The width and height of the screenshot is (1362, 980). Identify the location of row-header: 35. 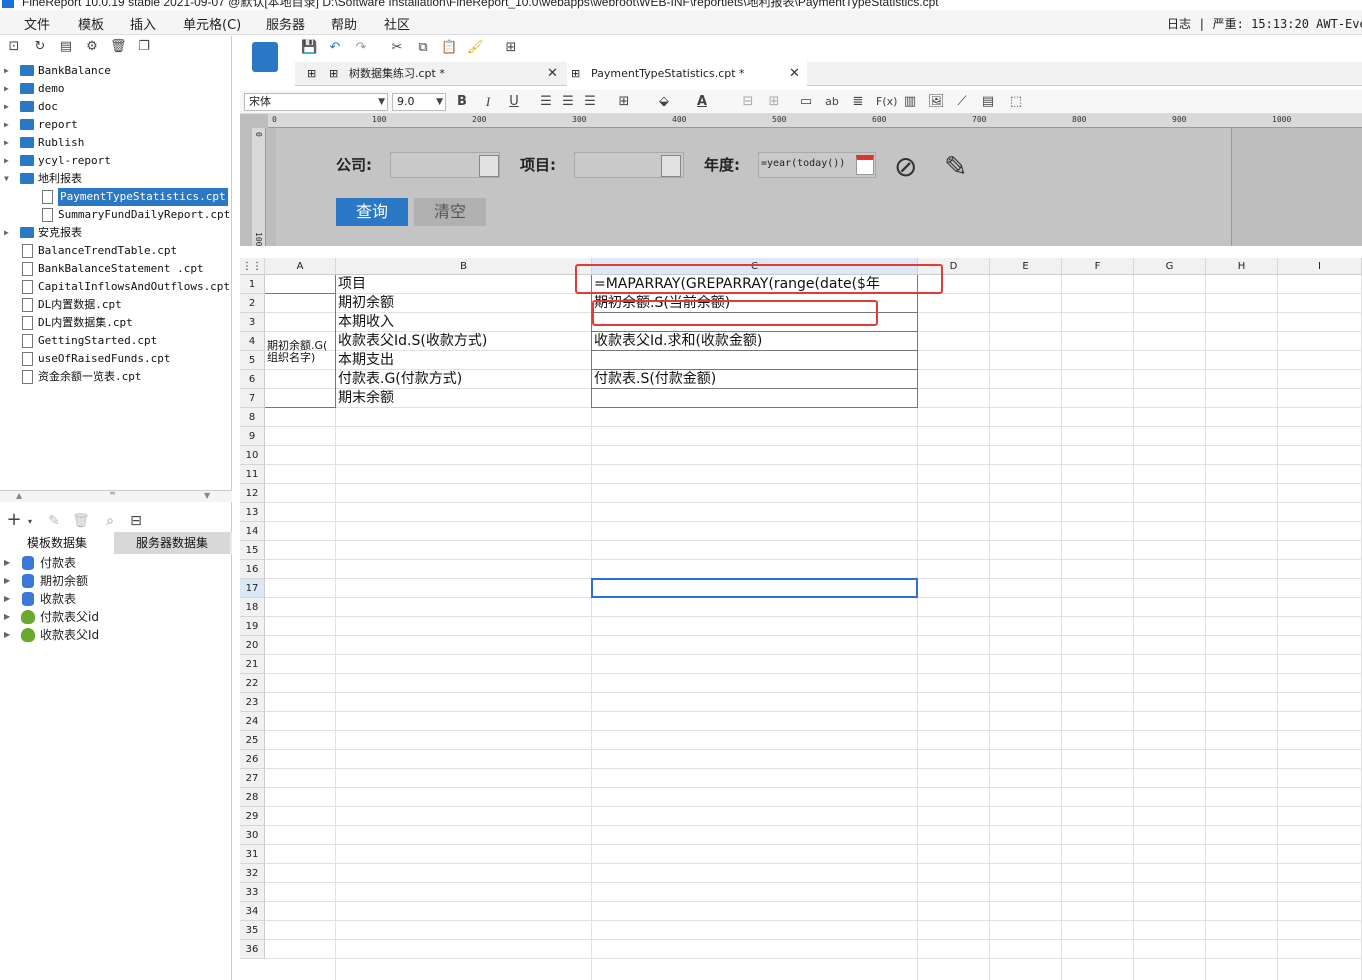
(252, 930).